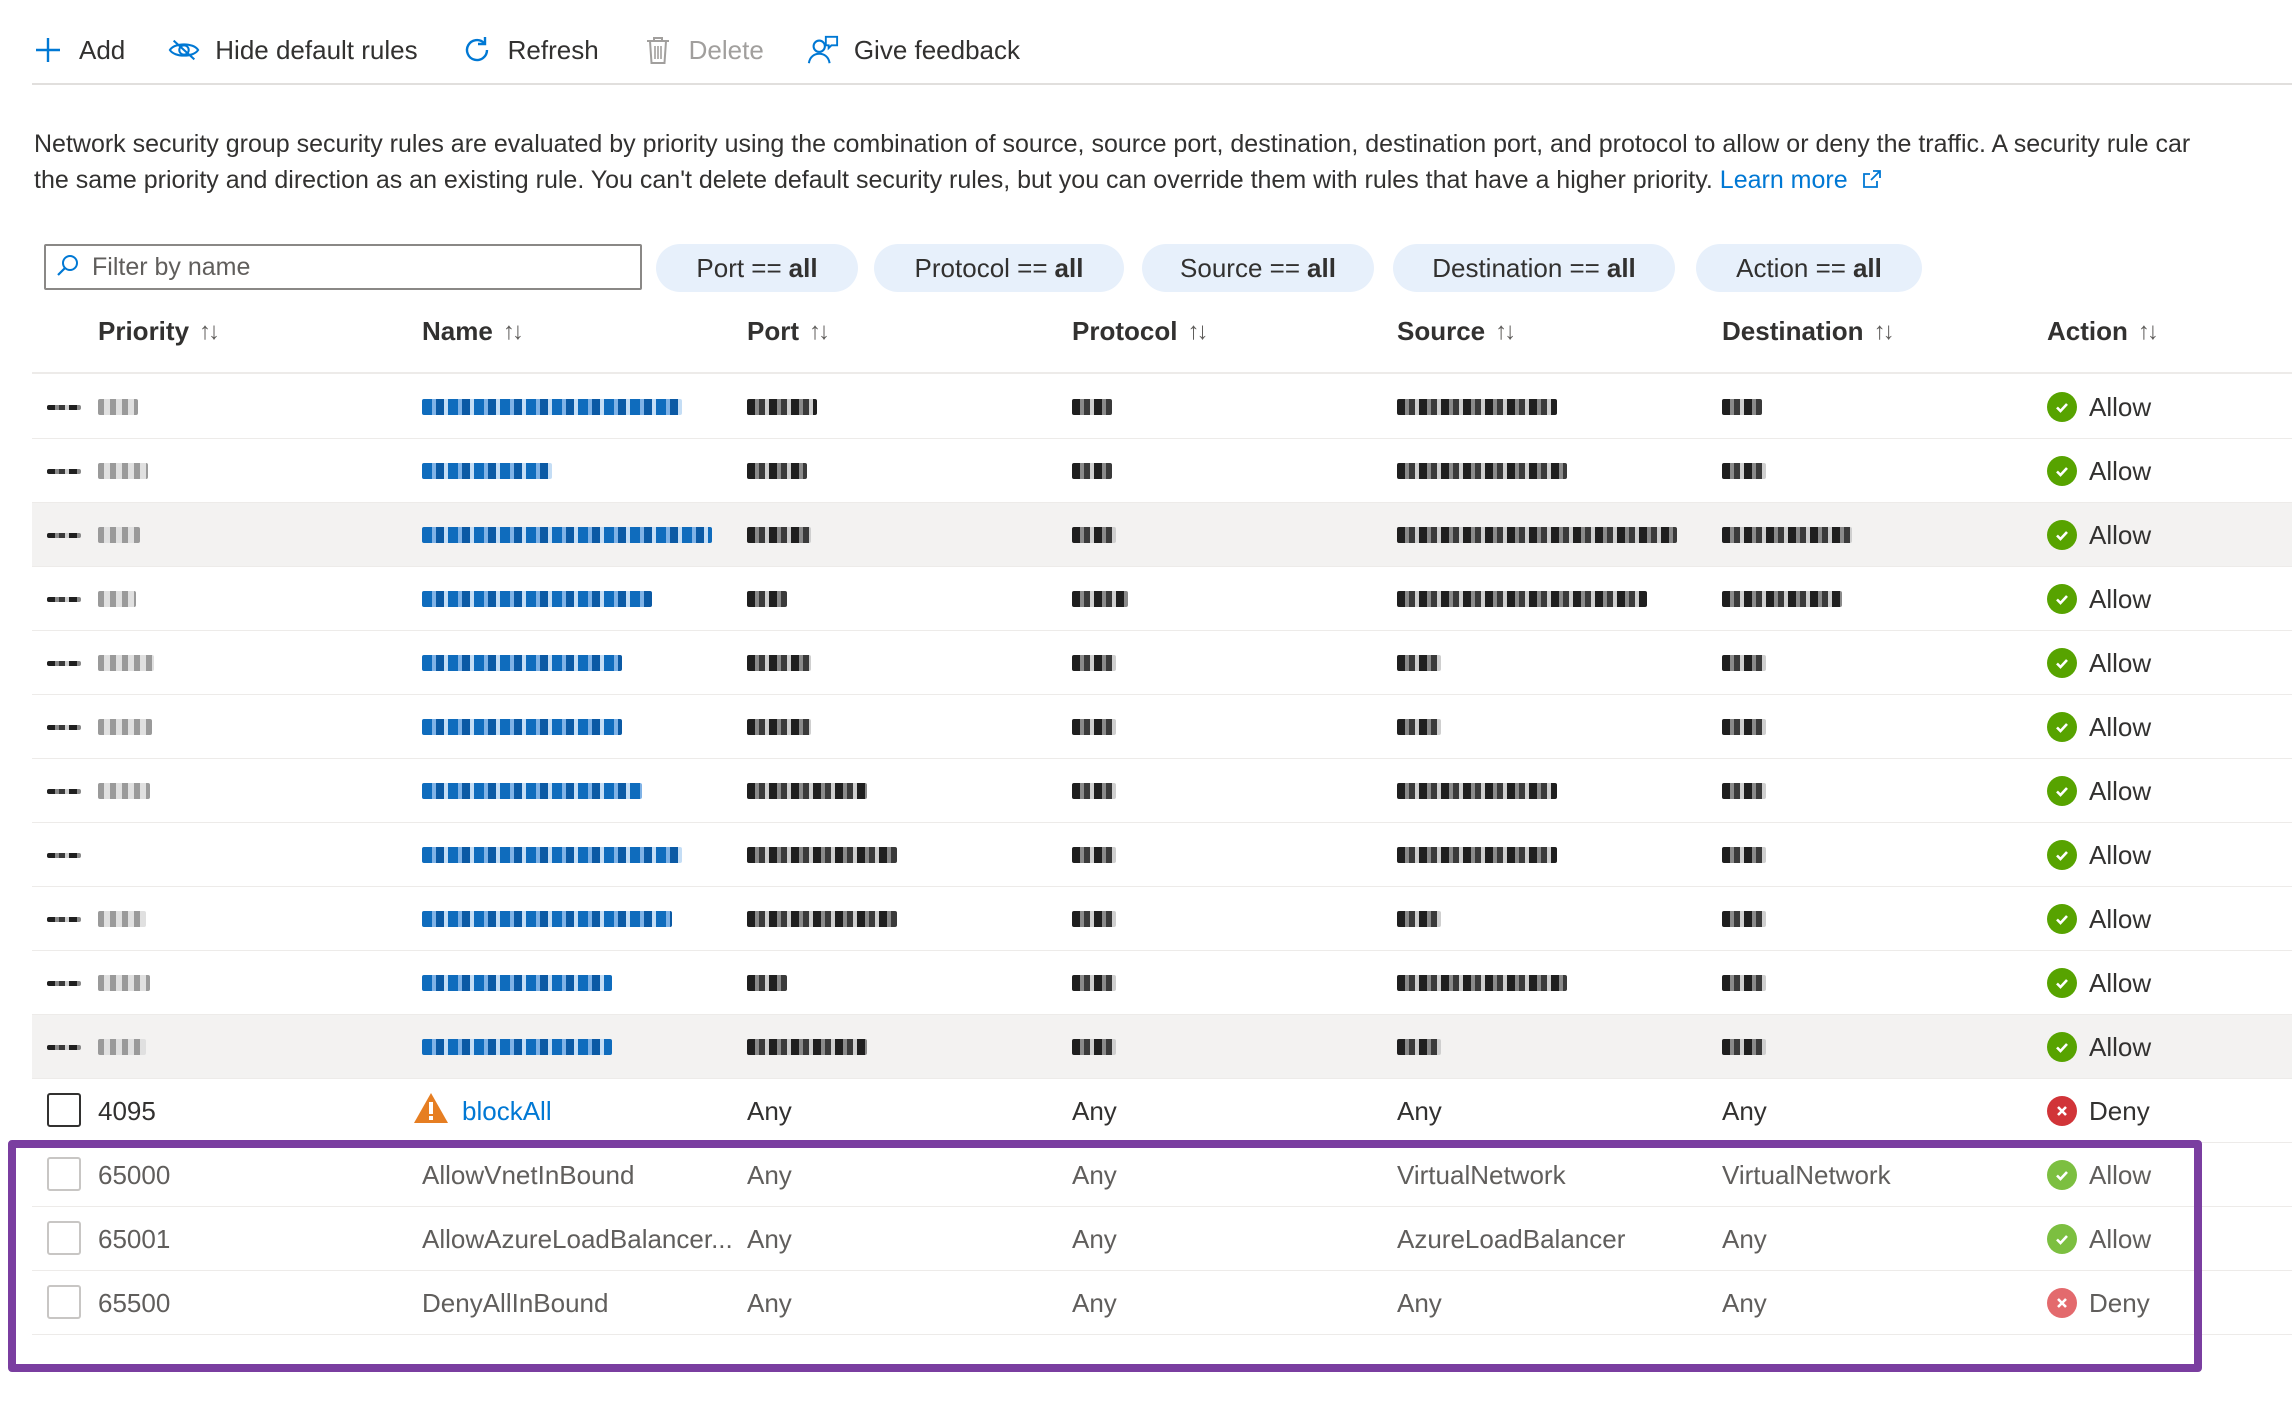 This screenshot has height=1404, width=2292. I want to click on filter-by-name-input, so click(343, 267).